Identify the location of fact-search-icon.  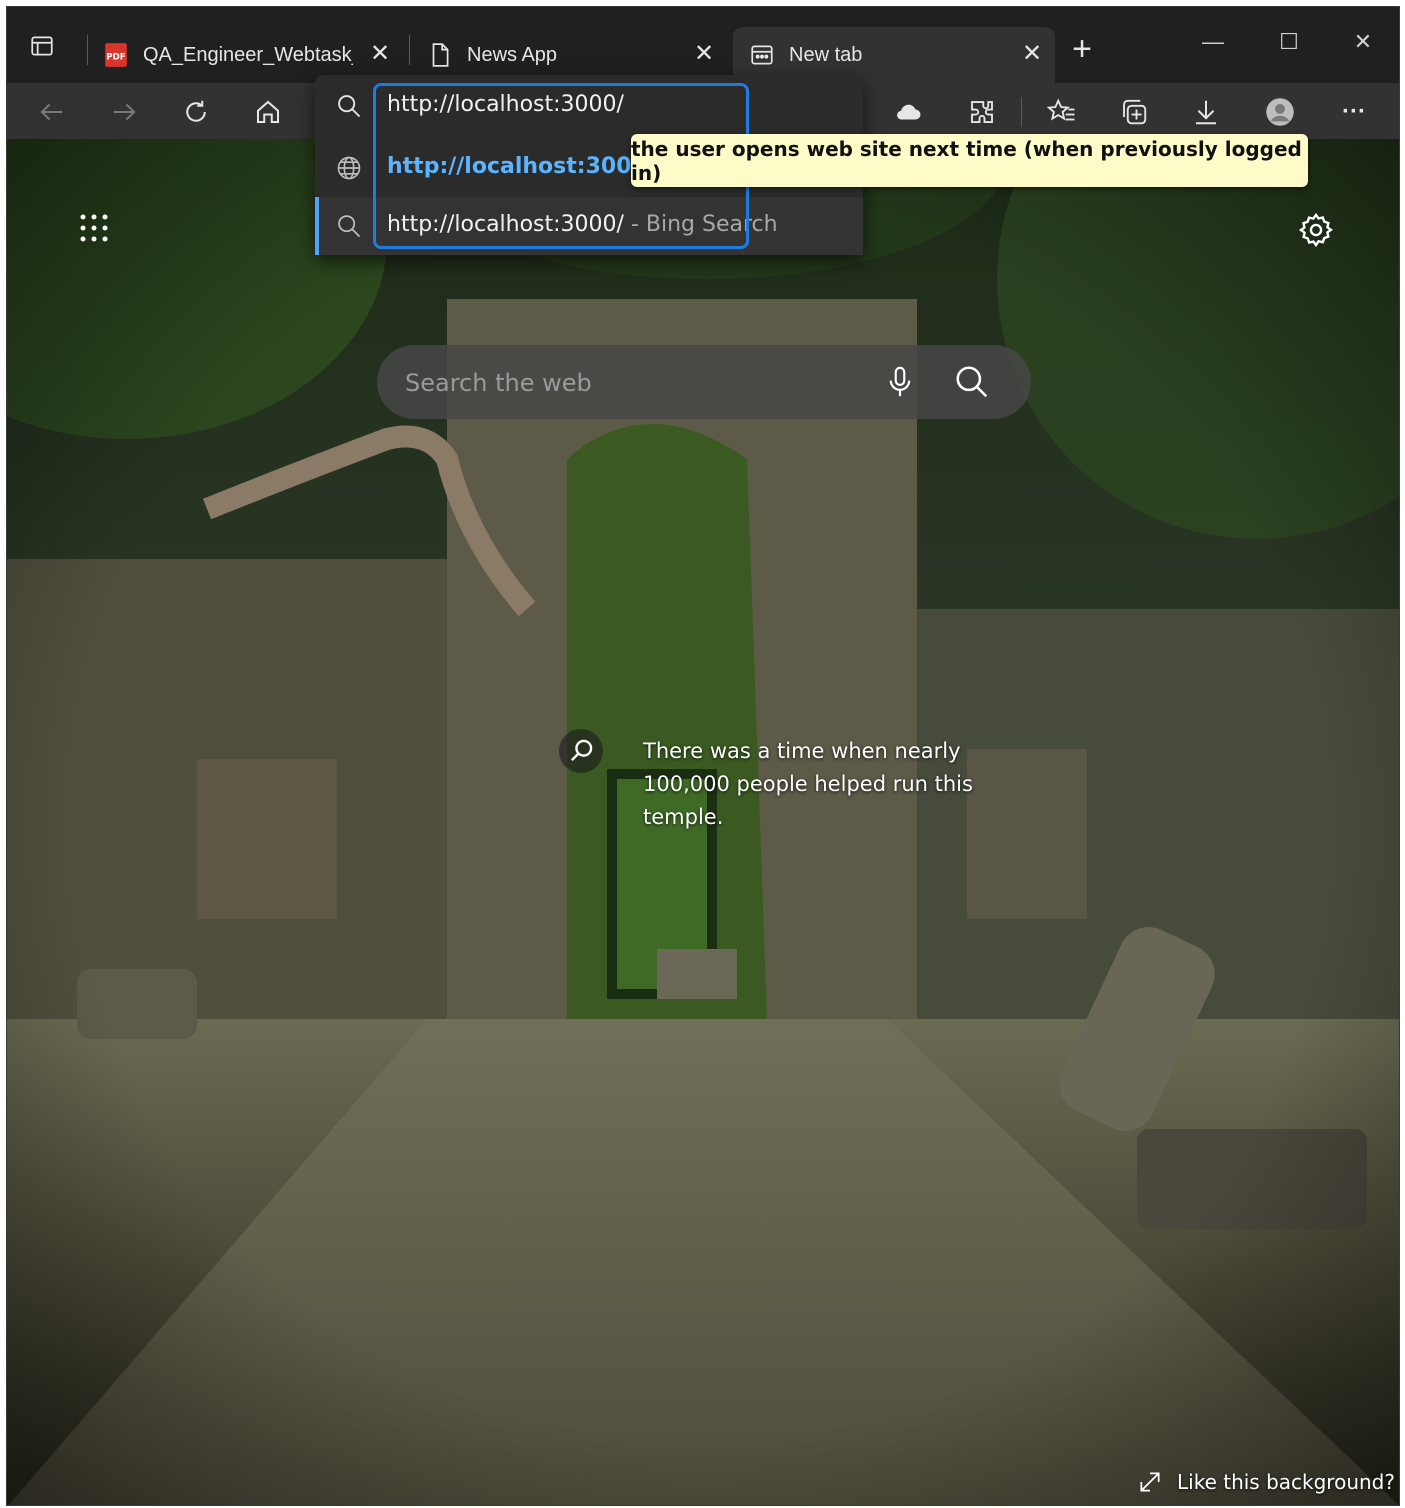
(581, 751).